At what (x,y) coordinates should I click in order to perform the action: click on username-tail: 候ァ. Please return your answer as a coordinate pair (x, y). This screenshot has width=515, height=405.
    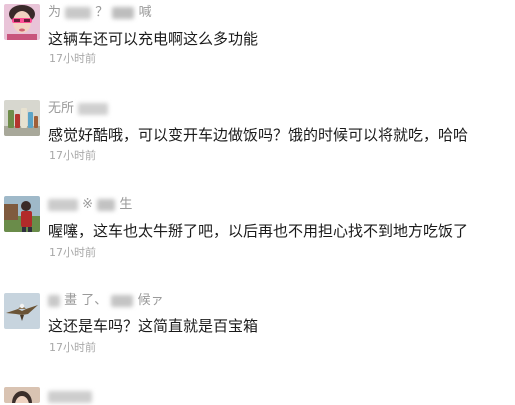
    Looking at the image, I should click on (150, 300).